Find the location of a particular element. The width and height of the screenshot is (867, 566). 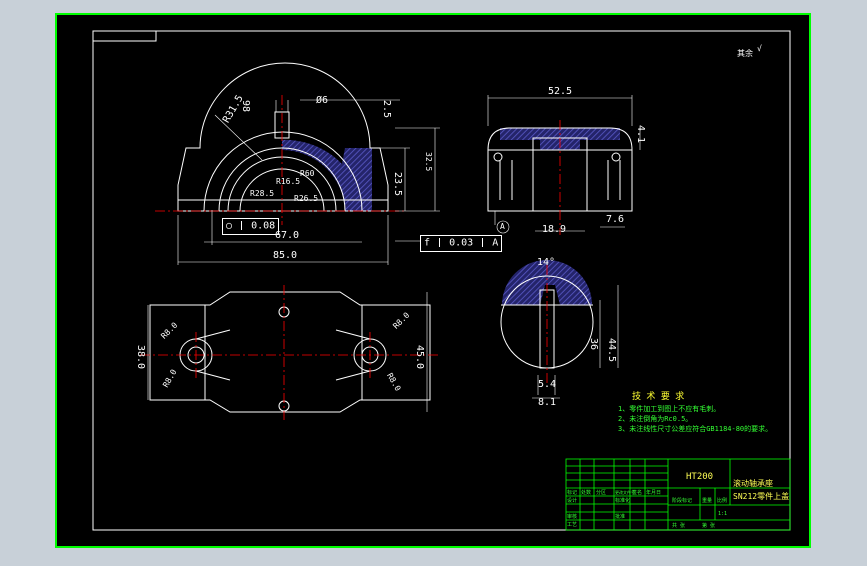

dim-52-5: 52.5 is located at coordinates (560, 91).